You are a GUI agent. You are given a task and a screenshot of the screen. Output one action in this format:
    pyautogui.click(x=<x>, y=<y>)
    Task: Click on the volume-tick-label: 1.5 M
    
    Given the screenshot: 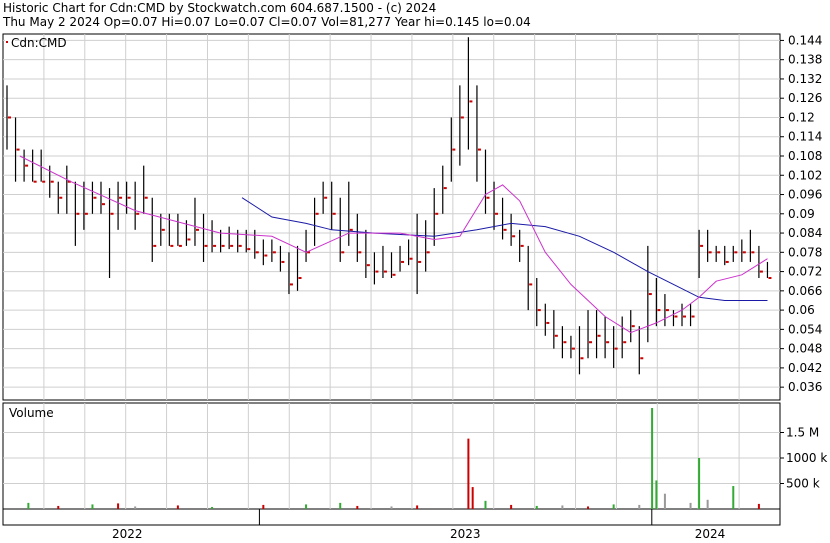 What is the action you would take?
    pyautogui.click(x=802, y=433)
    